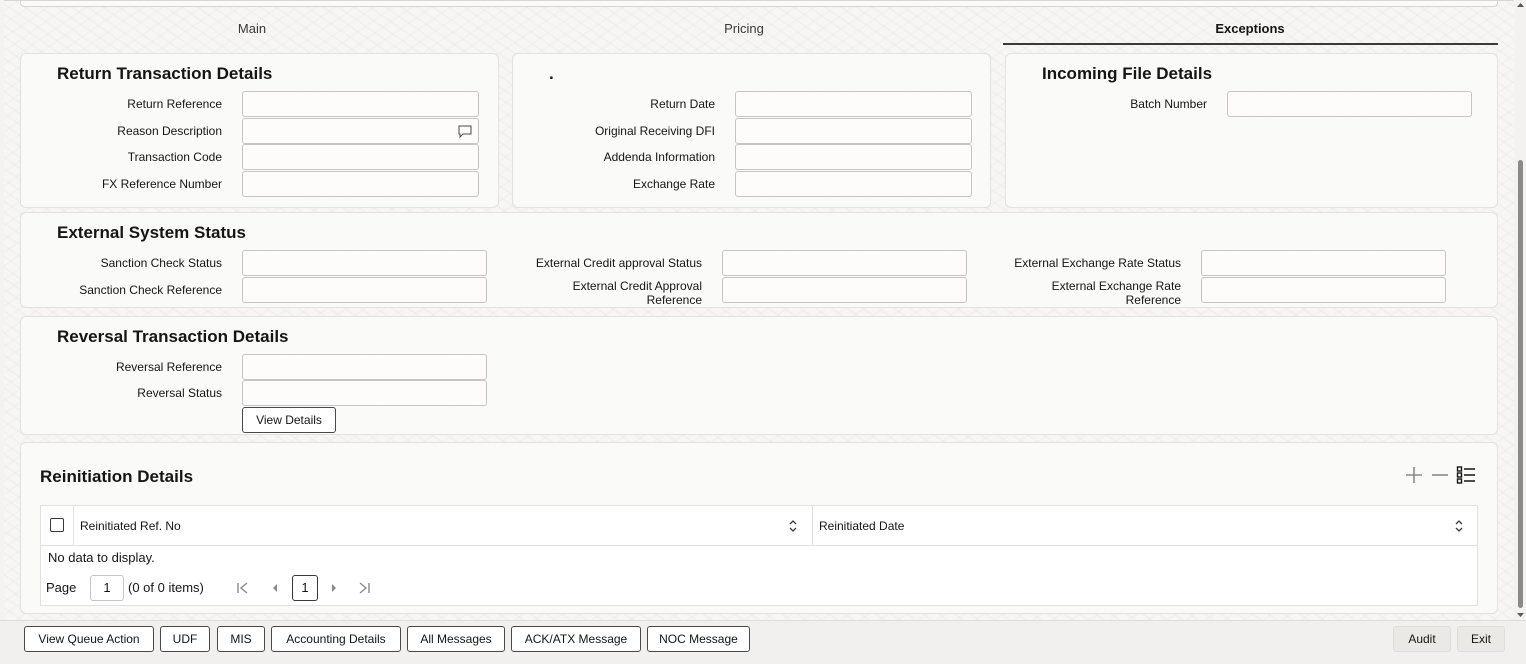  What do you see at coordinates (673, 184) in the screenshot?
I see `exchange-rate-label: Exchange Rate` at bounding box center [673, 184].